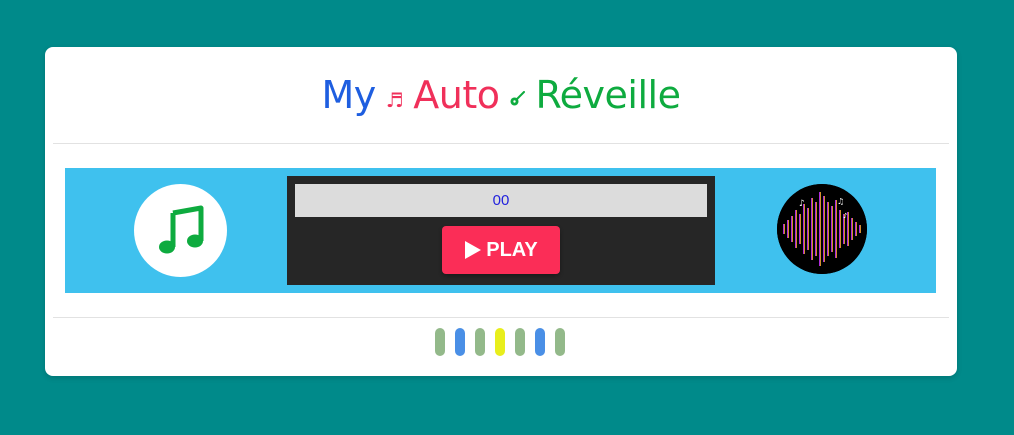 Image resolution: width=1014 pixels, height=435 pixels. I want to click on loading-bars, so click(500, 342).